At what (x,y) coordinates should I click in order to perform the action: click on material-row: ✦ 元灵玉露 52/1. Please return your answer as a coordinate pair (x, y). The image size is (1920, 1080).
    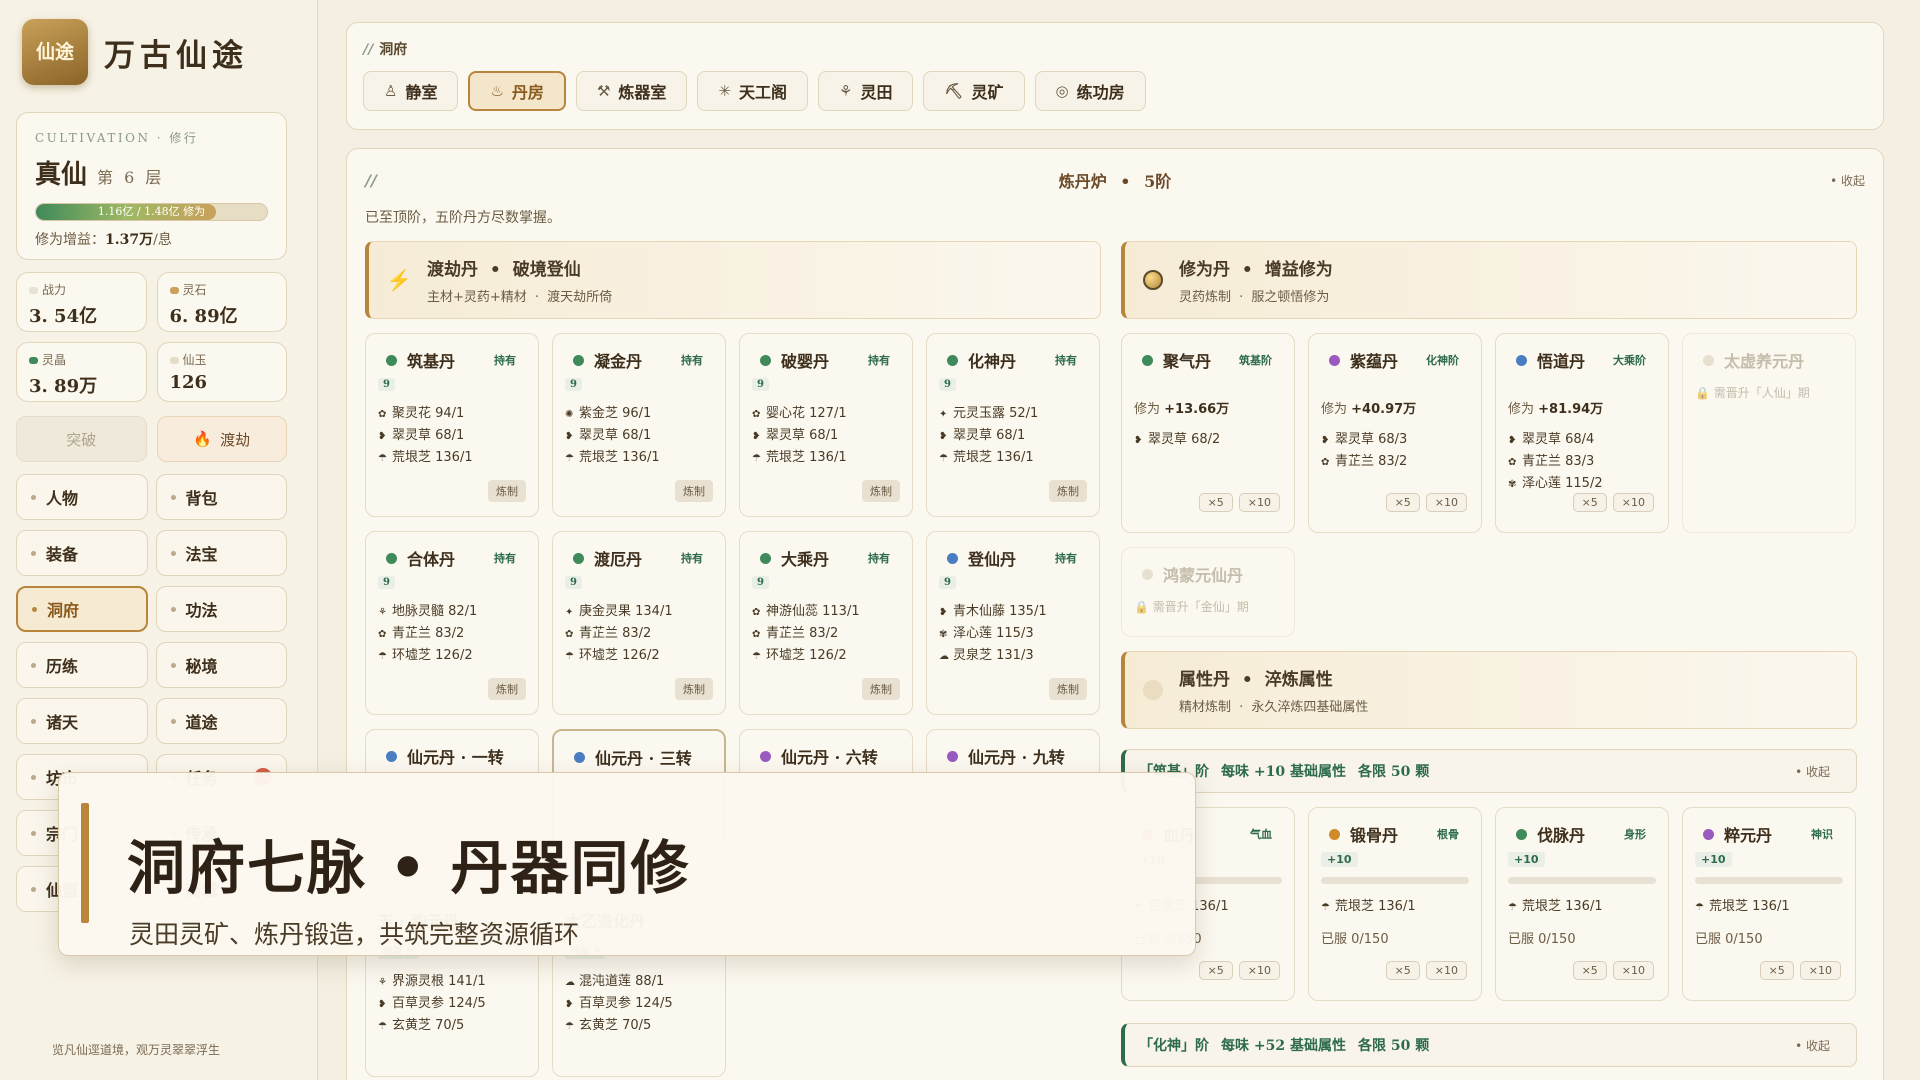
    Looking at the image, I should click on (1013, 414).